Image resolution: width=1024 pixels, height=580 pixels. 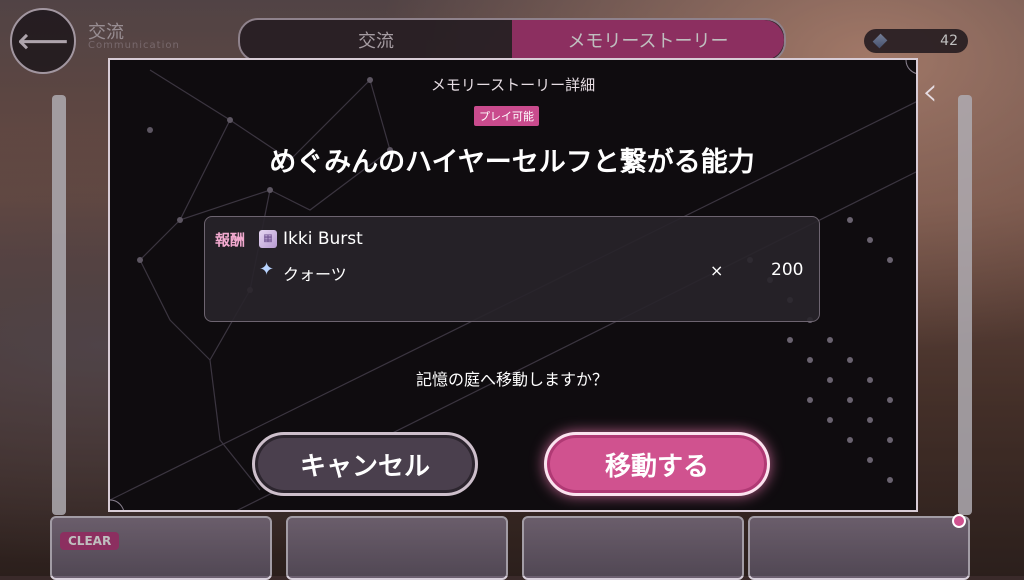 What do you see at coordinates (506, 116) in the screenshot?
I see `status-badge: プレイ可能` at bounding box center [506, 116].